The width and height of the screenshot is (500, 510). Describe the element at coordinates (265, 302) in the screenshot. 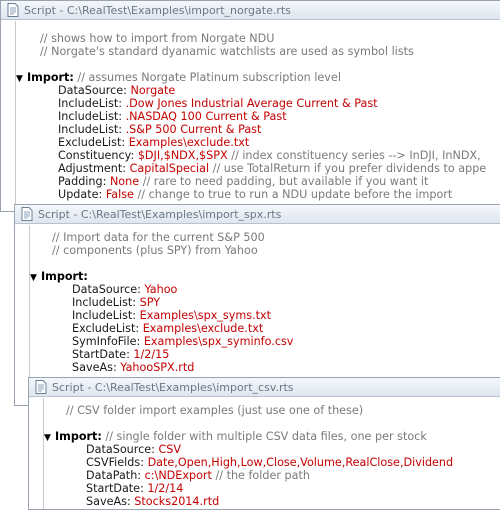

I see `property-line: IncludeList: SPY` at that location.